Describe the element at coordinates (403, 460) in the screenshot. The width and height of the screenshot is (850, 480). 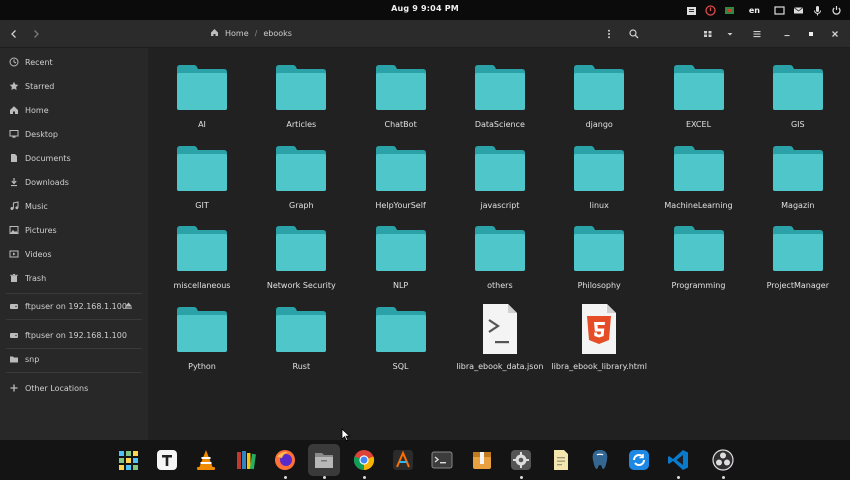
I see `text-editor-a-icon` at that location.